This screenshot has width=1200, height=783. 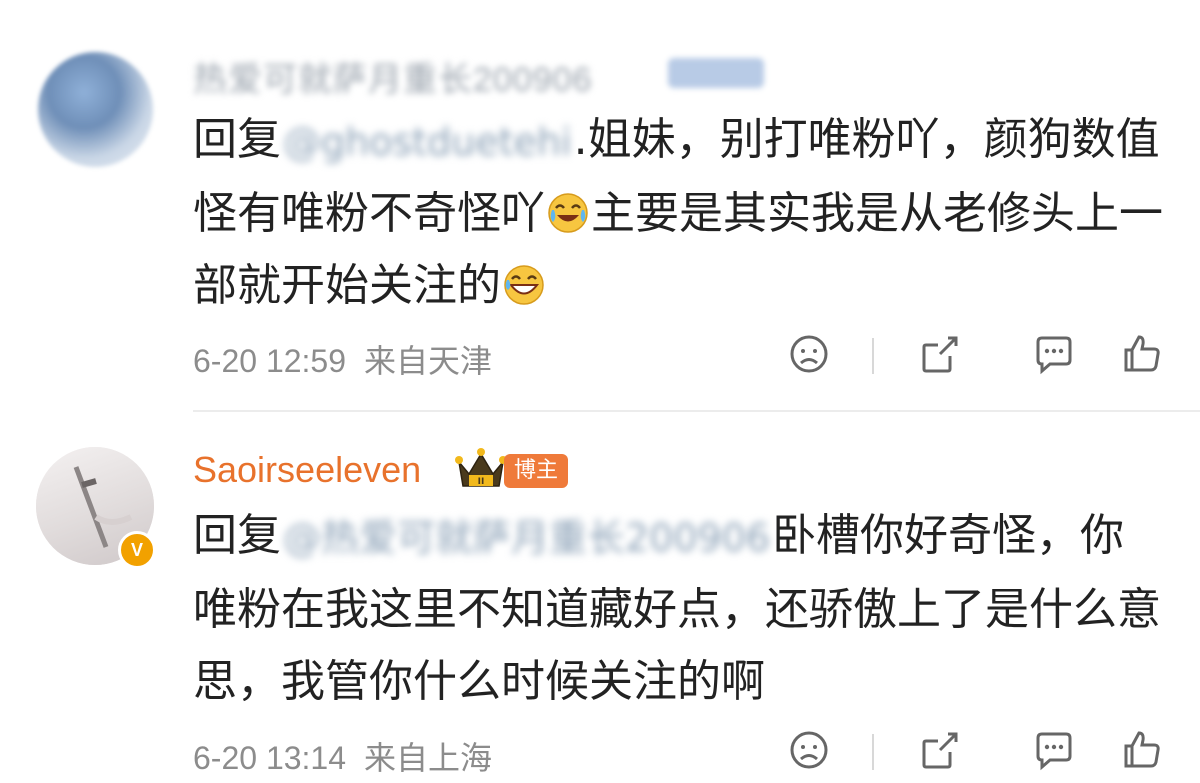 What do you see at coordinates (270, 758) in the screenshot?
I see `comment-date: 6-20 13:14` at bounding box center [270, 758].